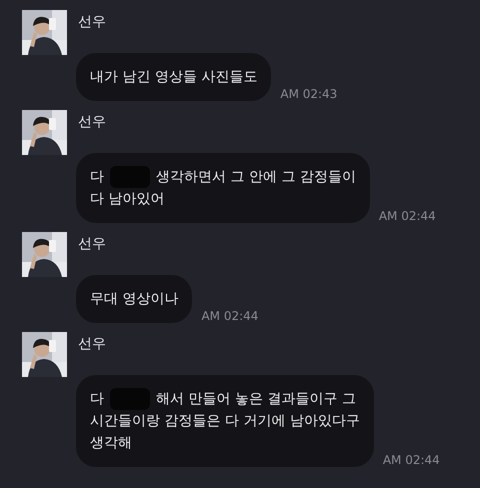 The image size is (480, 488). I want to click on message-text: 해서 만들어 놓은 결과들이구 그, so click(256, 399).